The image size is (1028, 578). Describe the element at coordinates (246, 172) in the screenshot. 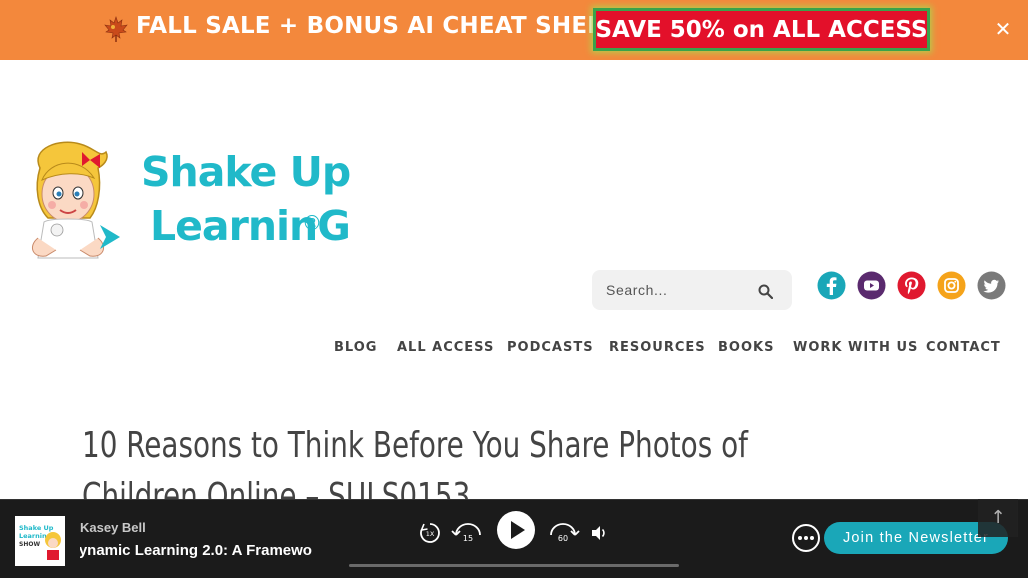

I see `logo-text-line1: Shake Up` at that location.